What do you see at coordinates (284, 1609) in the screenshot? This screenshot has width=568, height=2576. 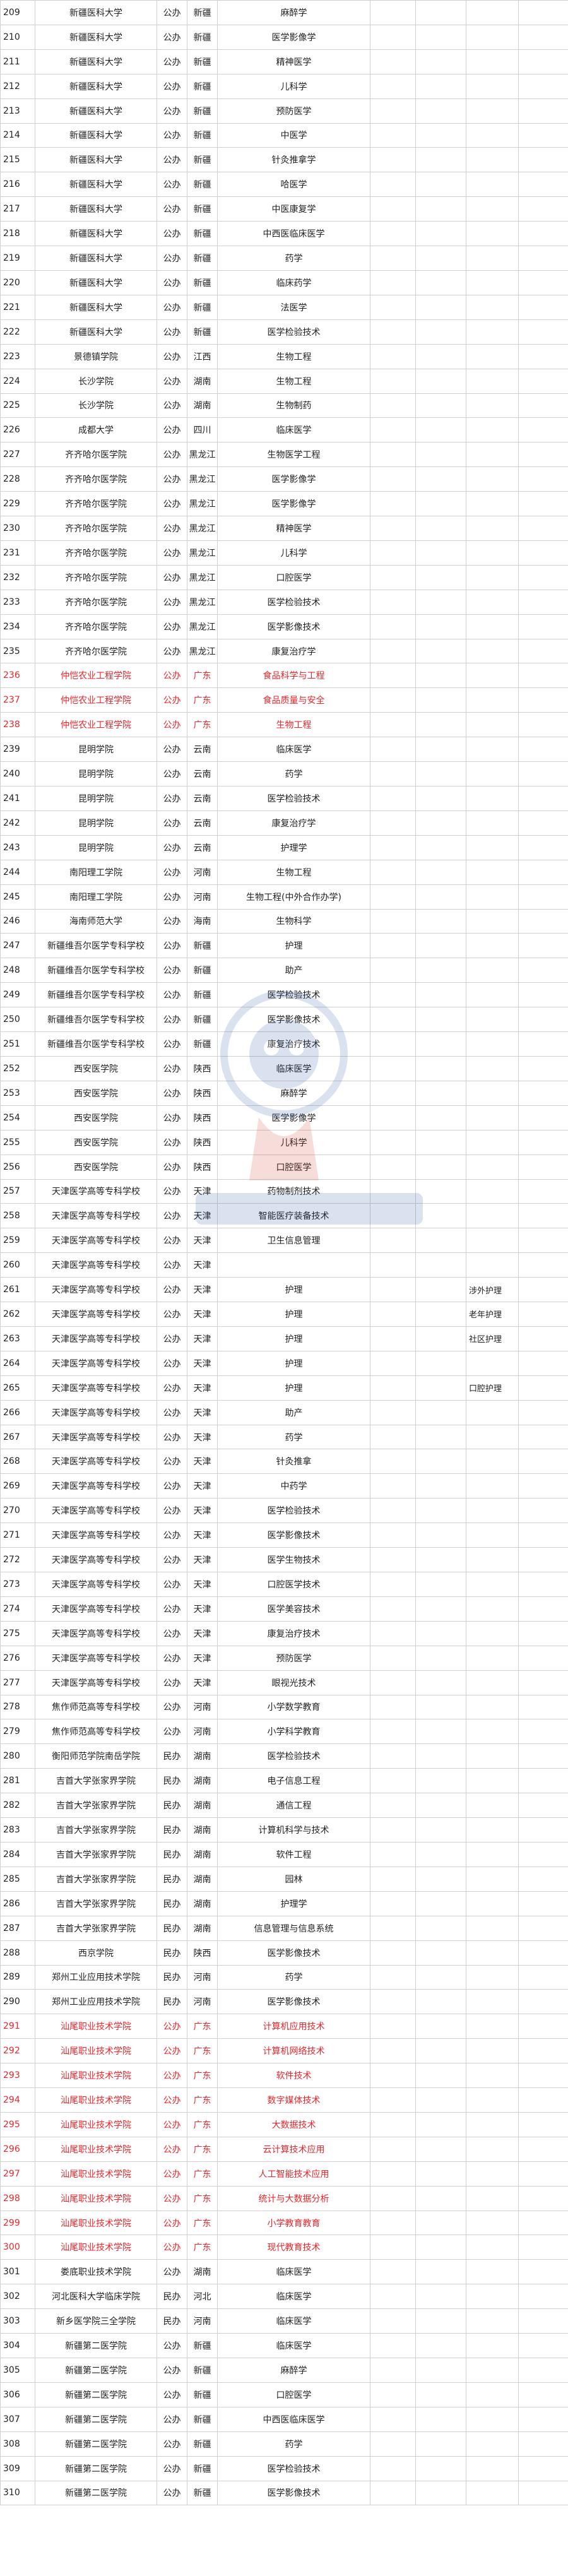 I see `table-row: 274 天津医学高等专科学校 公办 天津 医学美容技术` at bounding box center [284, 1609].